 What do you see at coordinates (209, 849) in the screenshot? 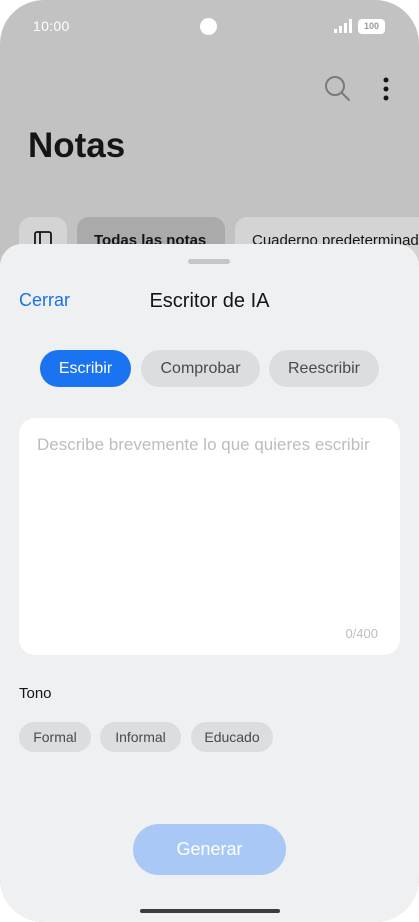
I see `generate-button: Generar` at bounding box center [209, 849].